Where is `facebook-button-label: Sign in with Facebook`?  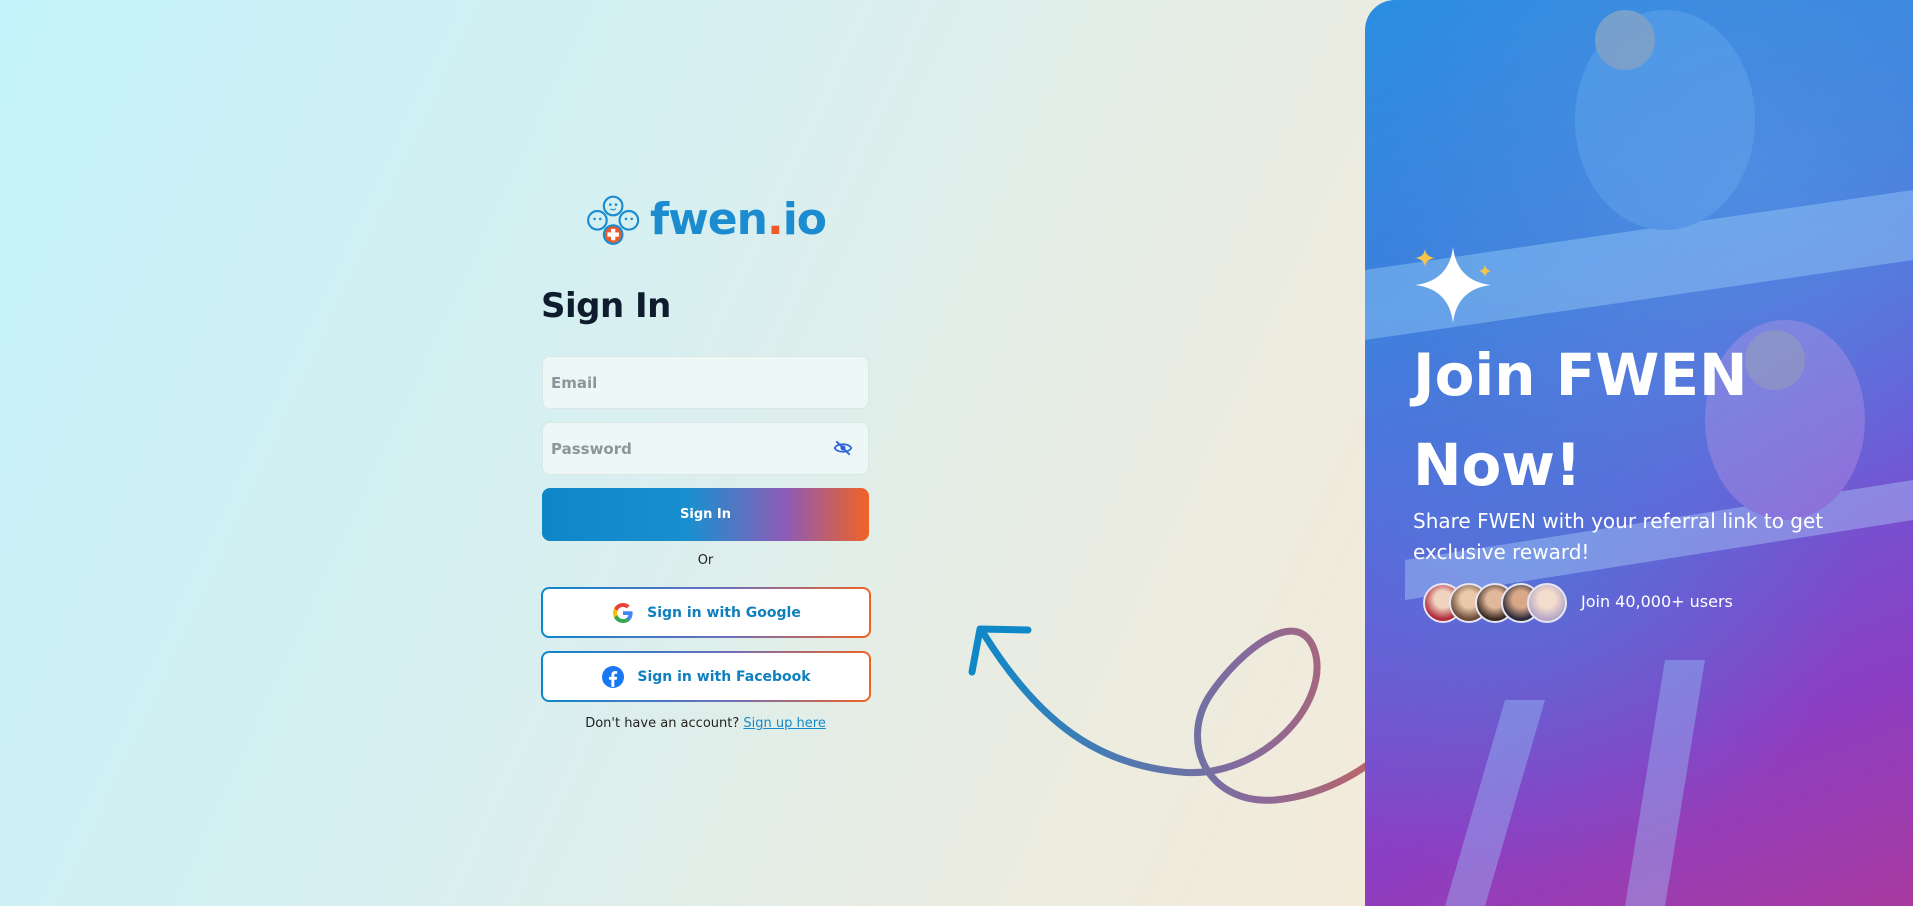
facebook-button-label: Sign in with Facebook is located at coordinates (724, 676).